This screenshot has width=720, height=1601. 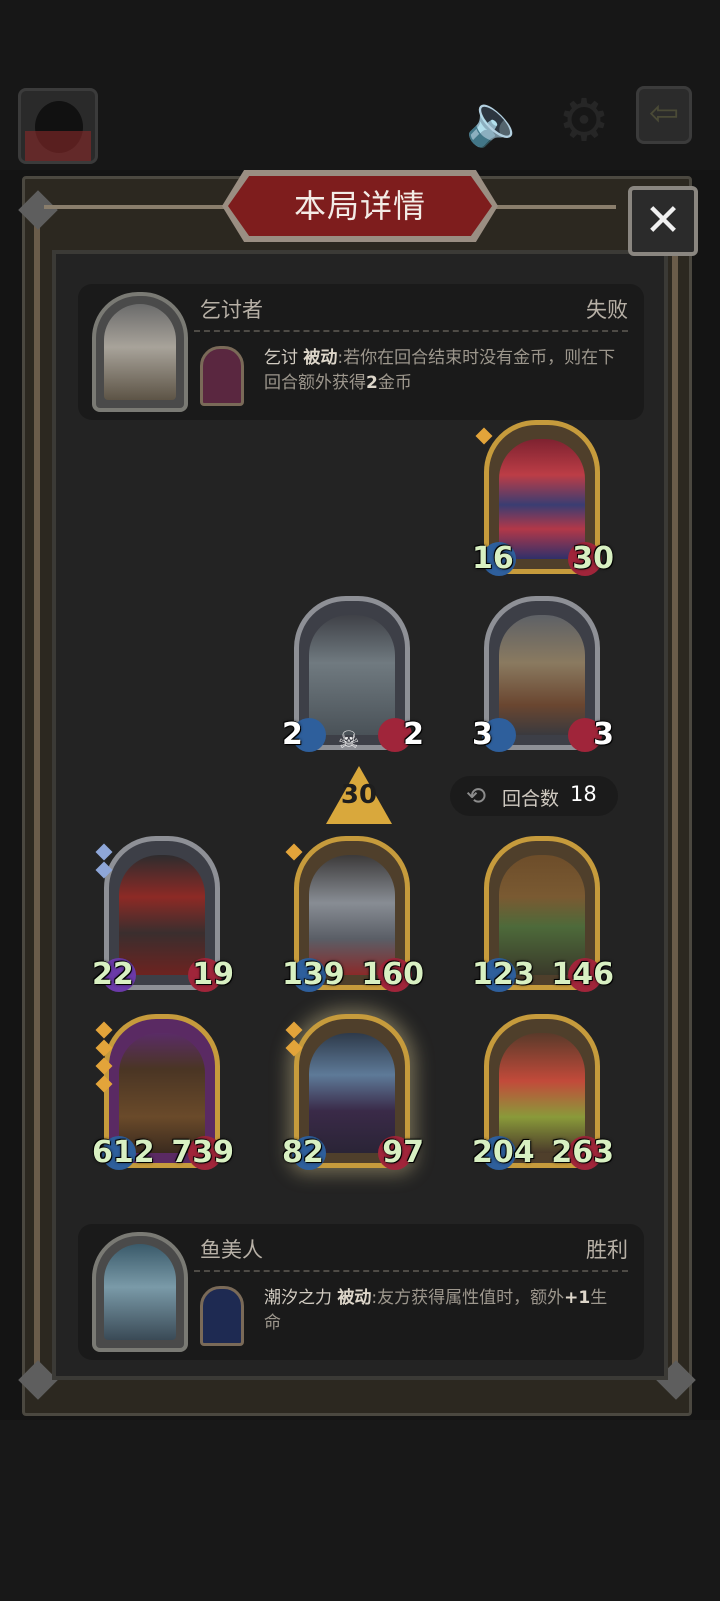 I want to click on player-card: 22 19, so click(x=163, y=916).